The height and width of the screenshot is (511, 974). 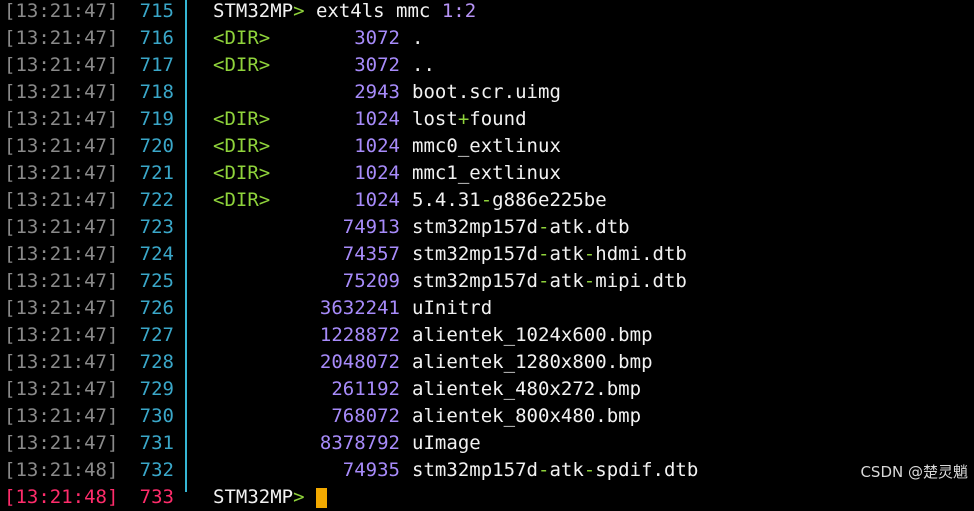 What do you see at coordinates (486, 146) in the screenshot?
I see `file-name: mmc0_extlinux` at bounding box center [486, 146].